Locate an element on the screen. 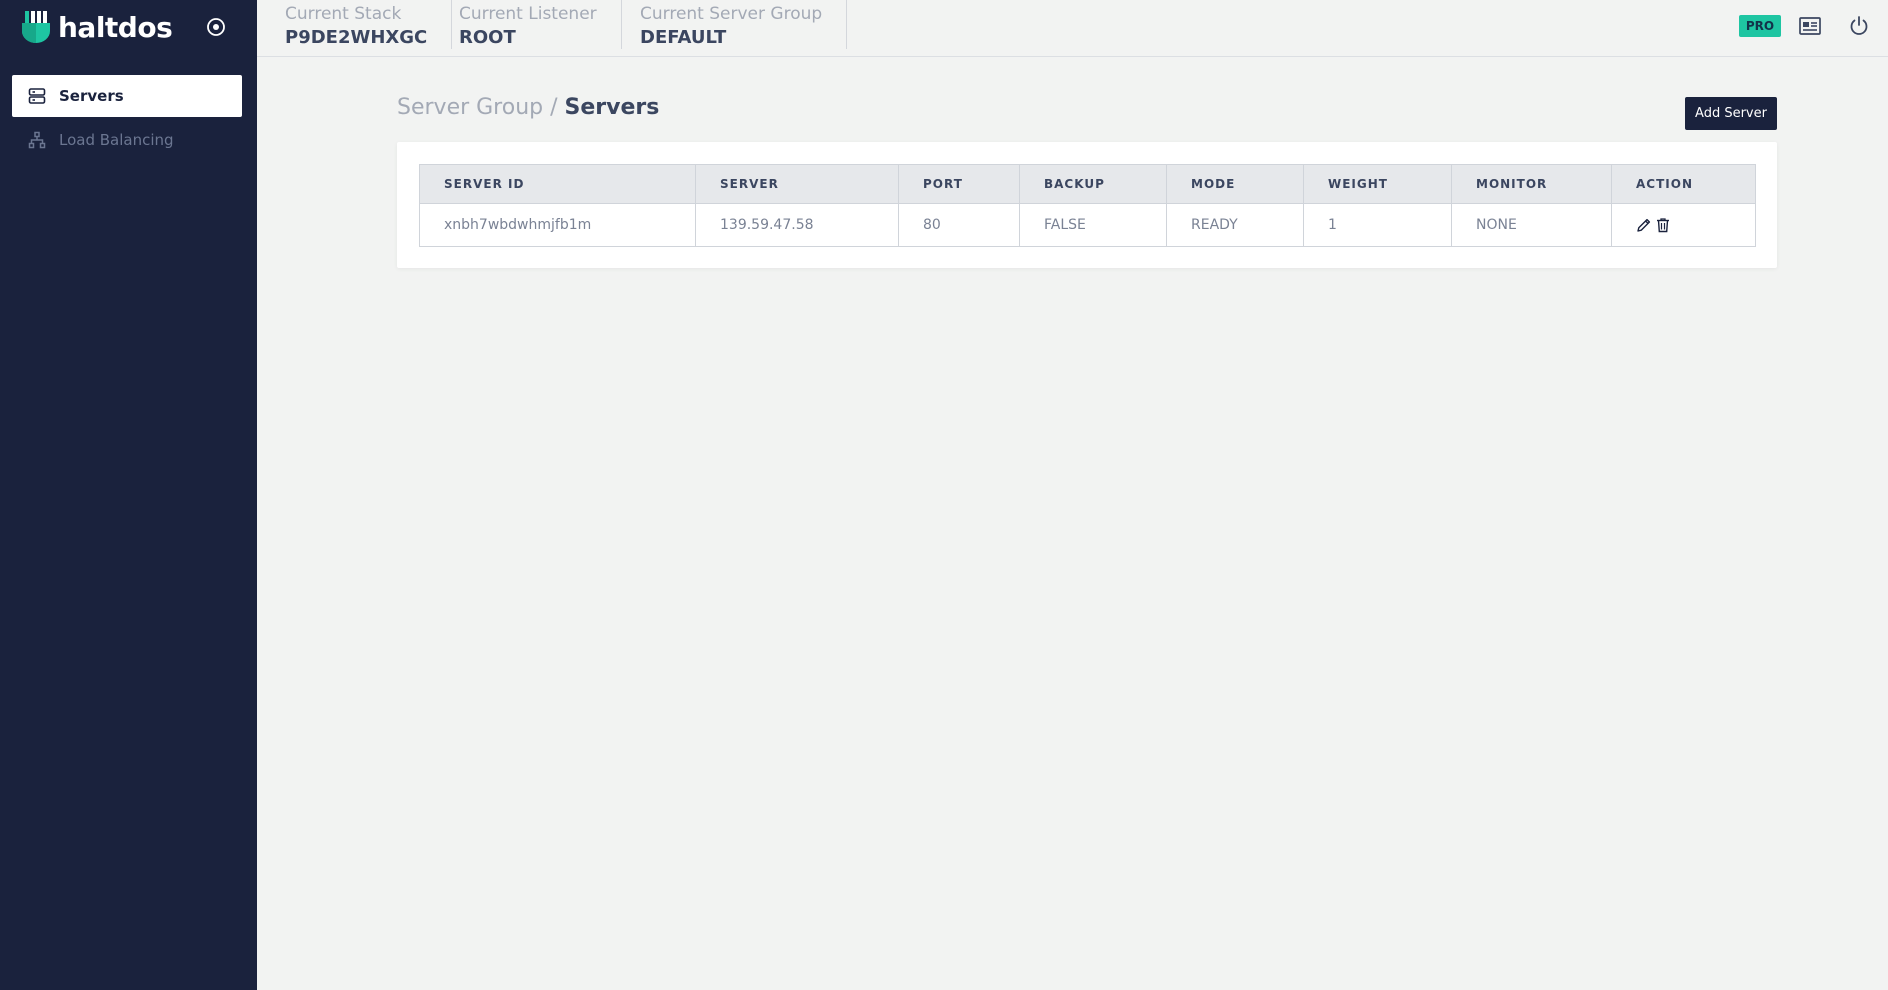 The width and height of the screenshot is (1888, 990). column-header-mode: MODE is located at coordinates (1235, 184).